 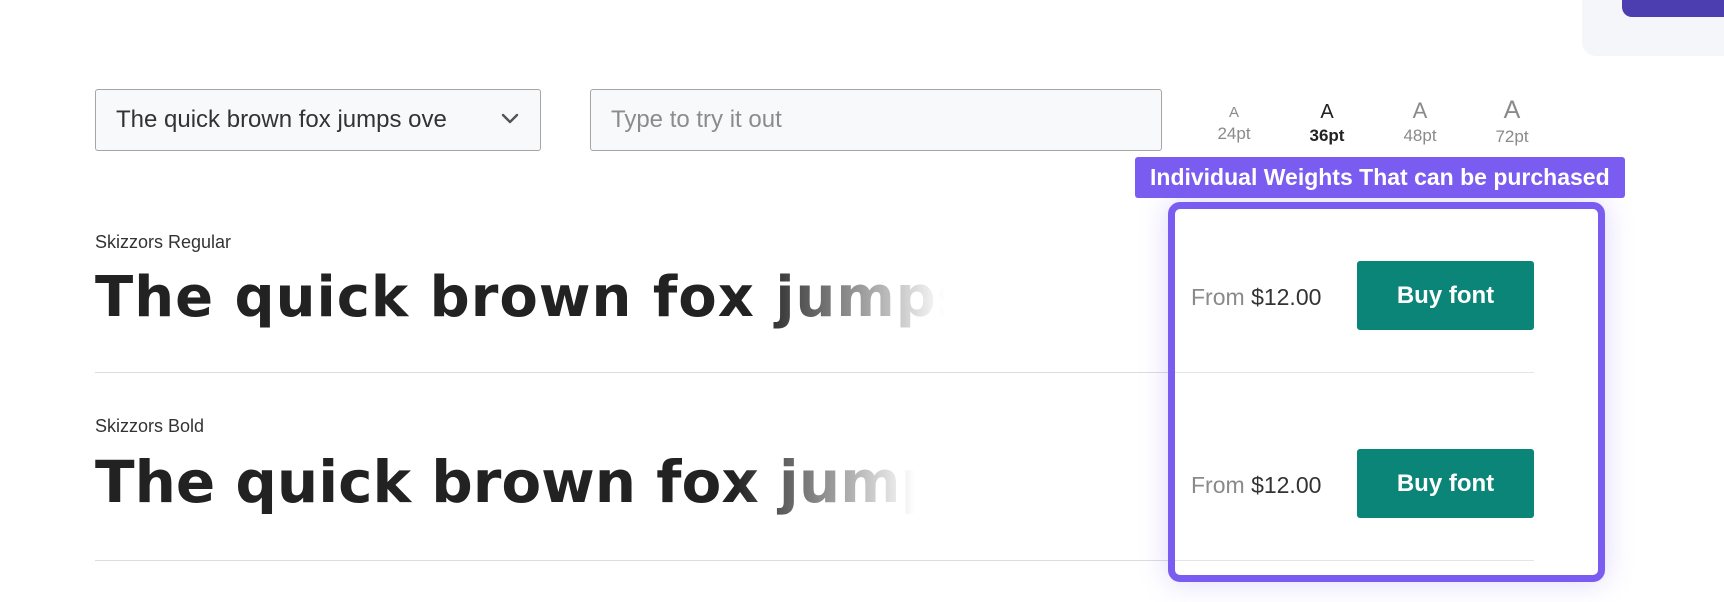 What do you see at coordinates (150, 426) in the screenshot?
I see `font-name: Skizzors Bold` at bounding box center [150, 426].